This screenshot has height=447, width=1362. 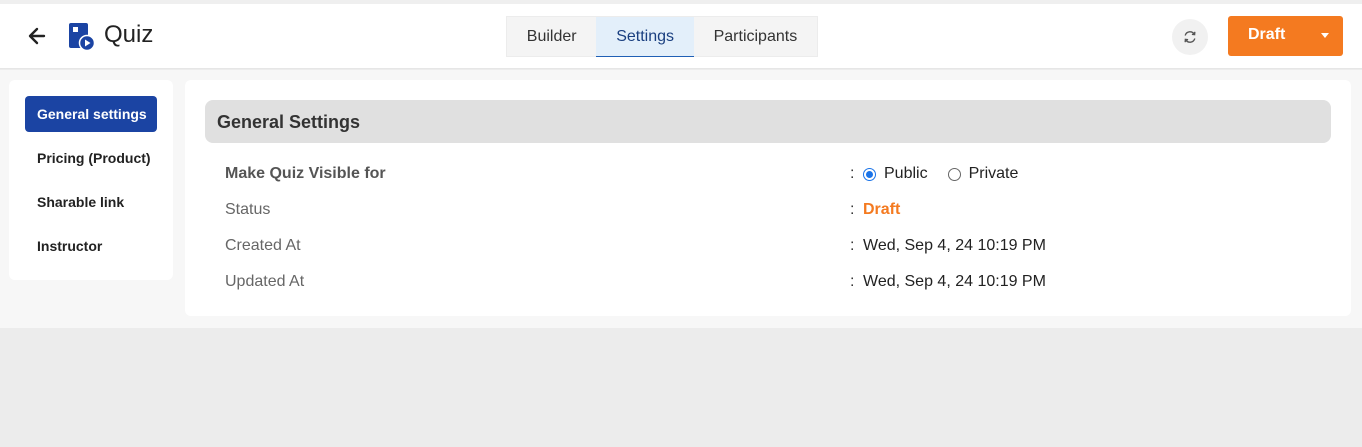 What do you see at coordinates (305, 173) in the screenshot?
I see `visibility-label: Make Quiz Visible for` at bounding box center [305, 173].